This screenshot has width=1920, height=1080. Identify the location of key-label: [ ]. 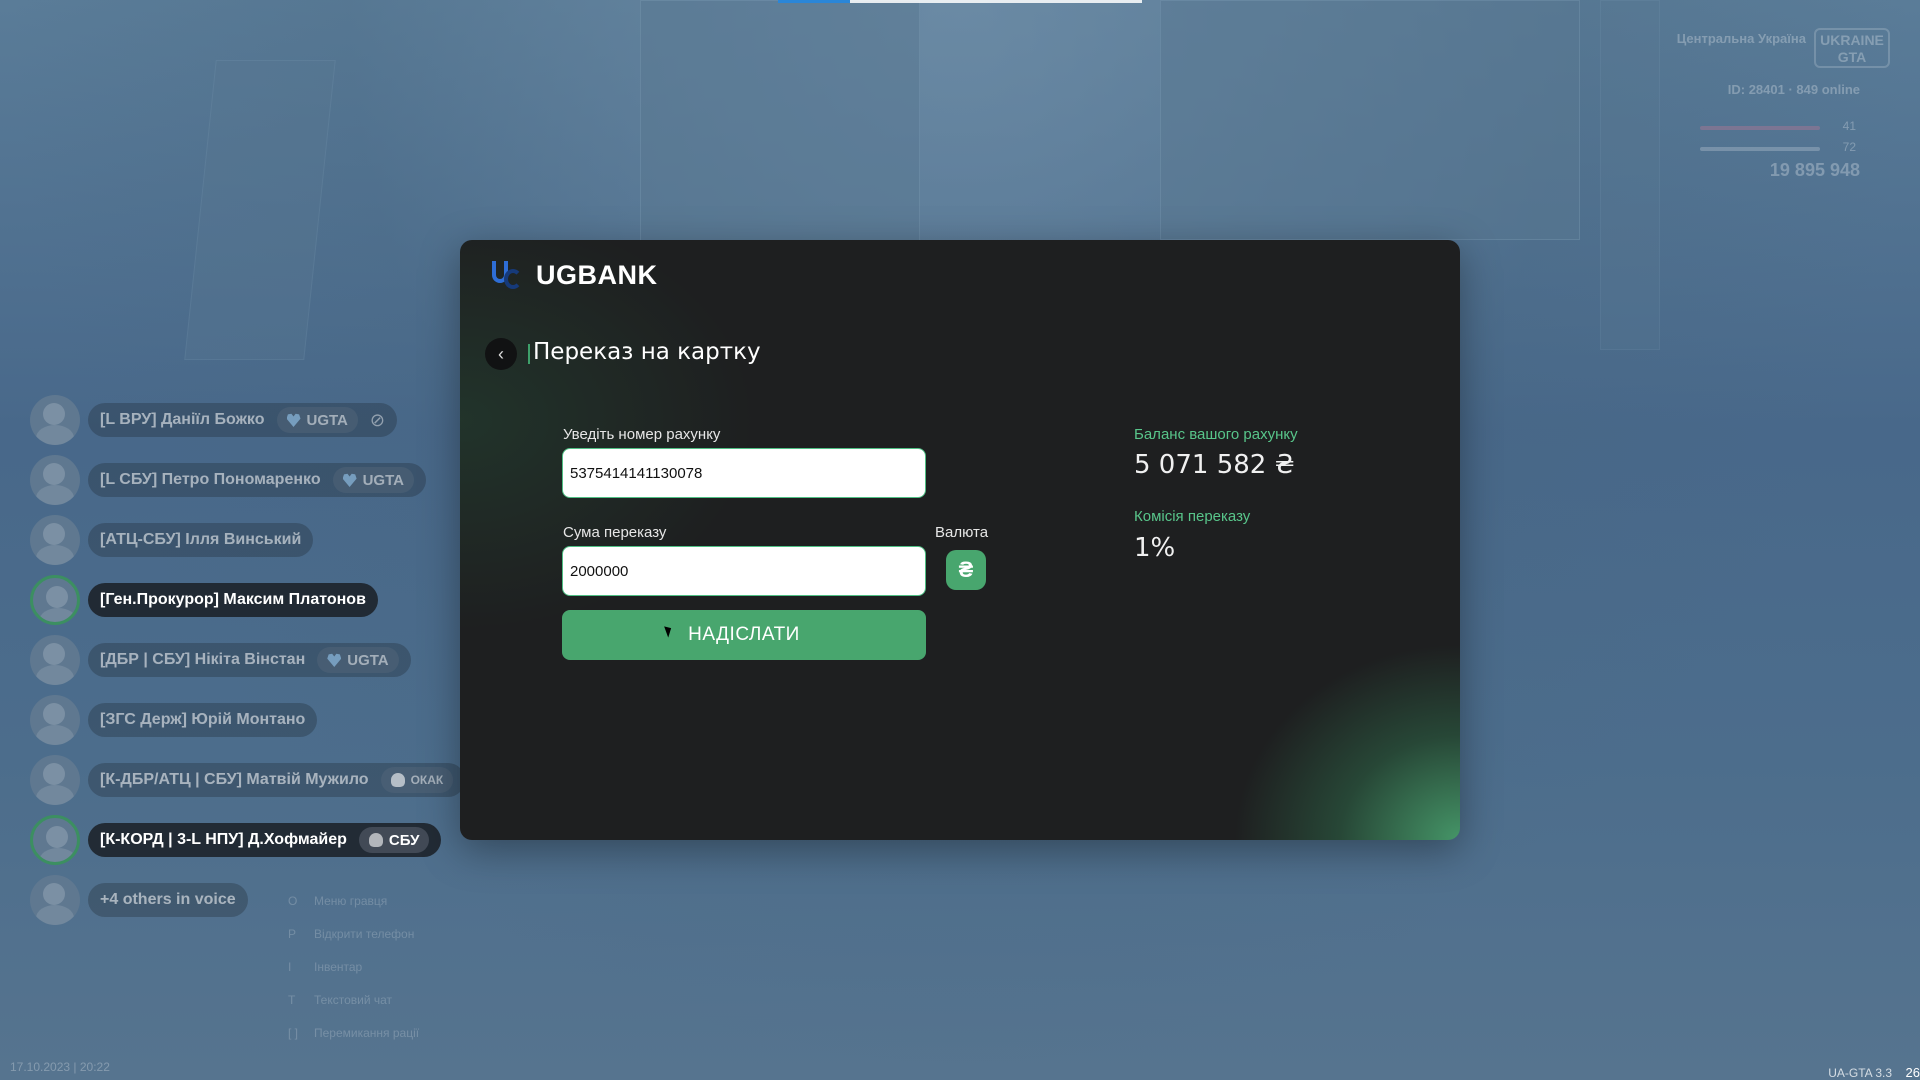
(293, 1033).